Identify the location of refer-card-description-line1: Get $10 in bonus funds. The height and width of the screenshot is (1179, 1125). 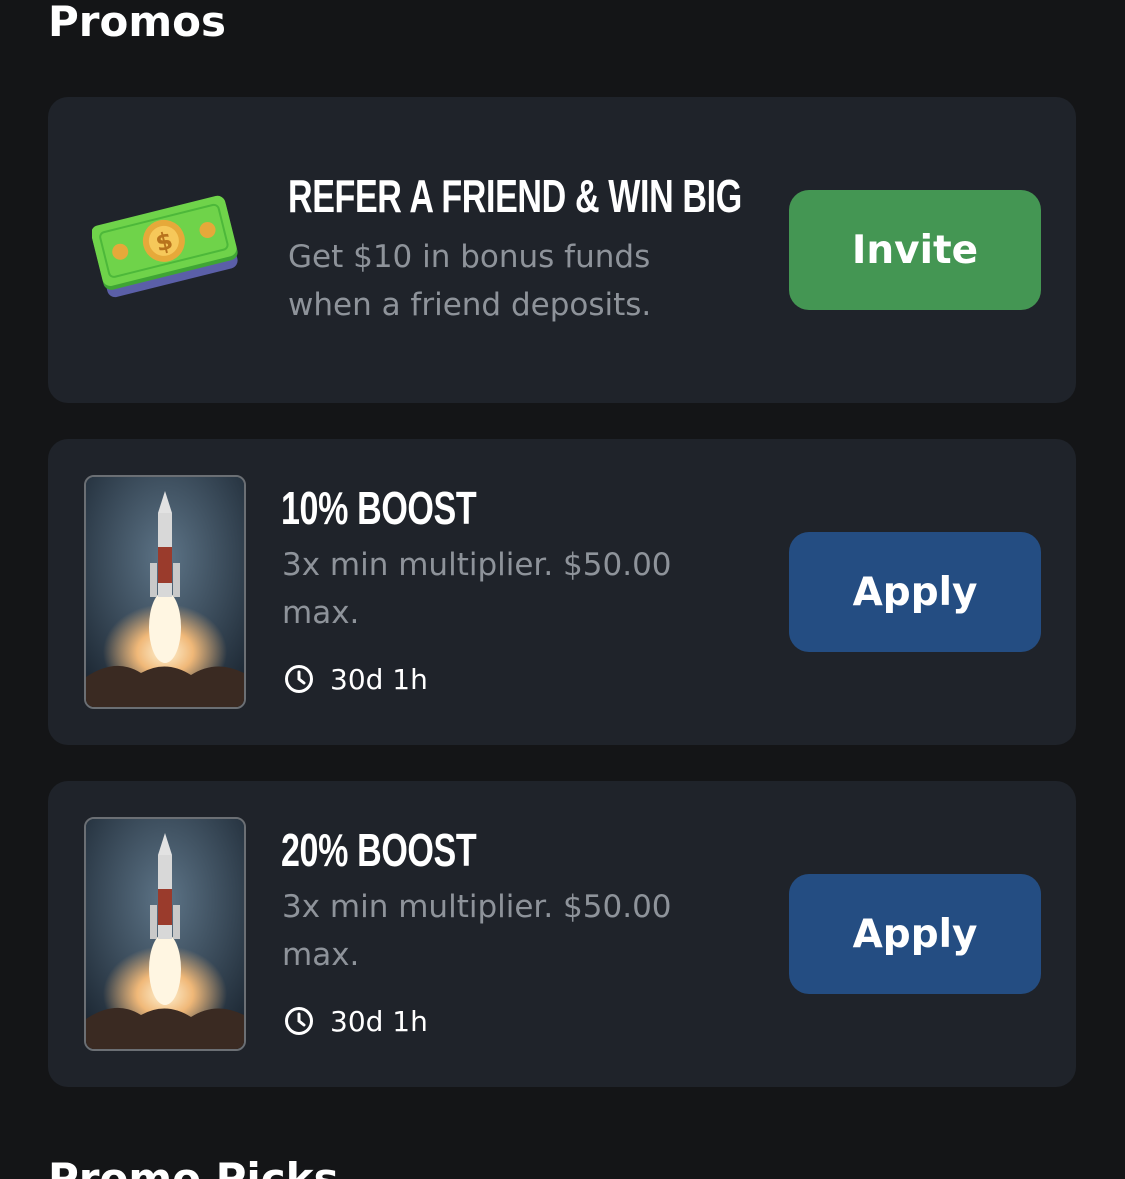
(469, 257).